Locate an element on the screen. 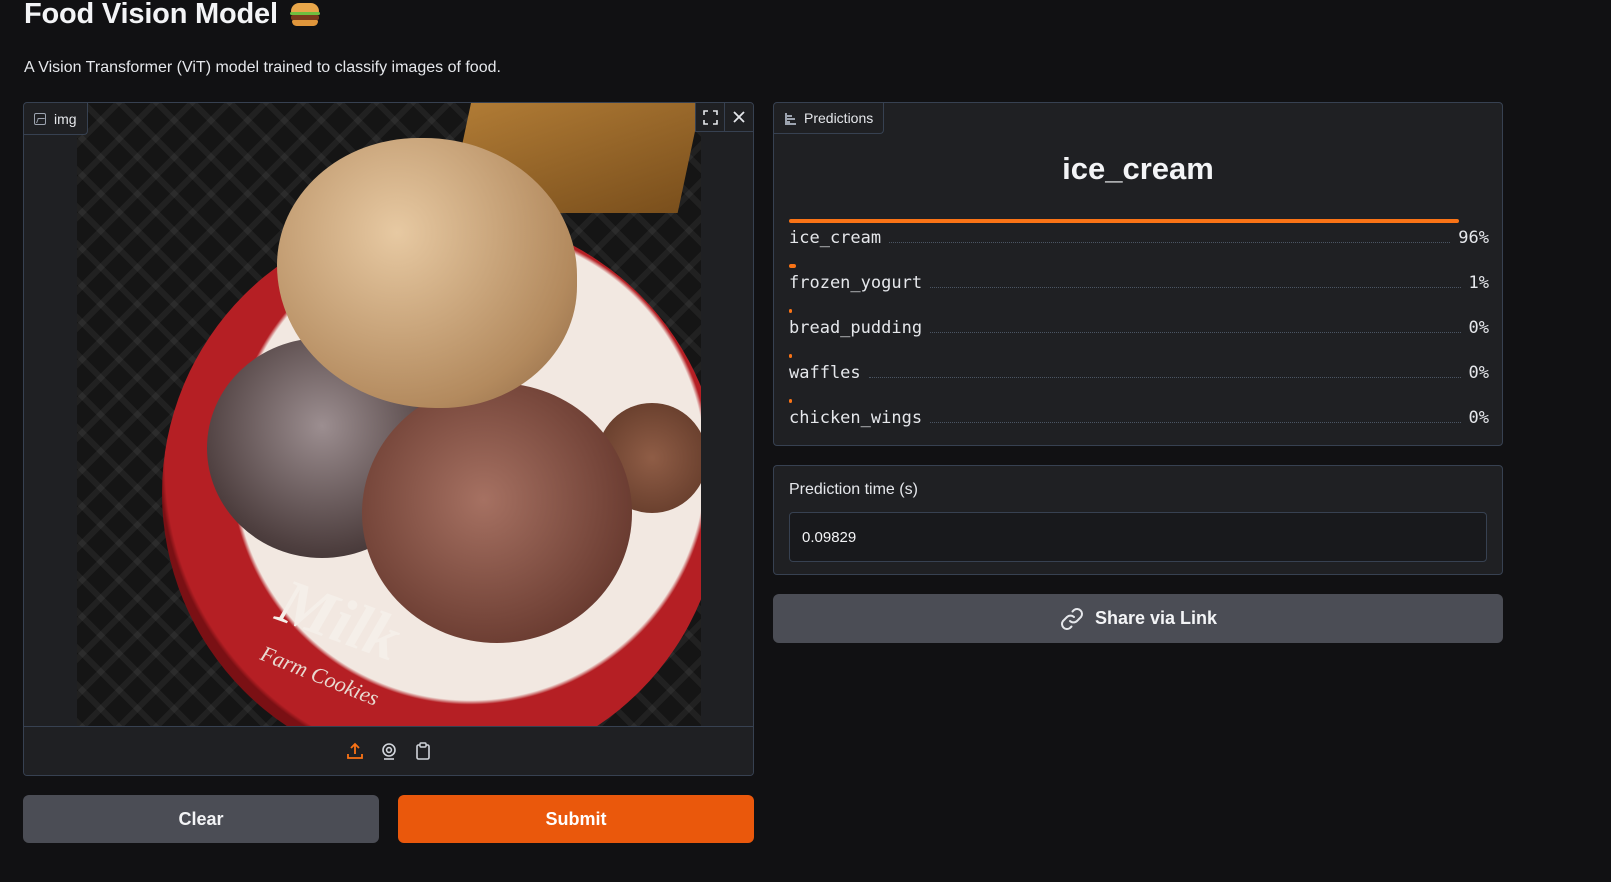  predictions-label-text: Predictions is located at coordinates (839, 118).